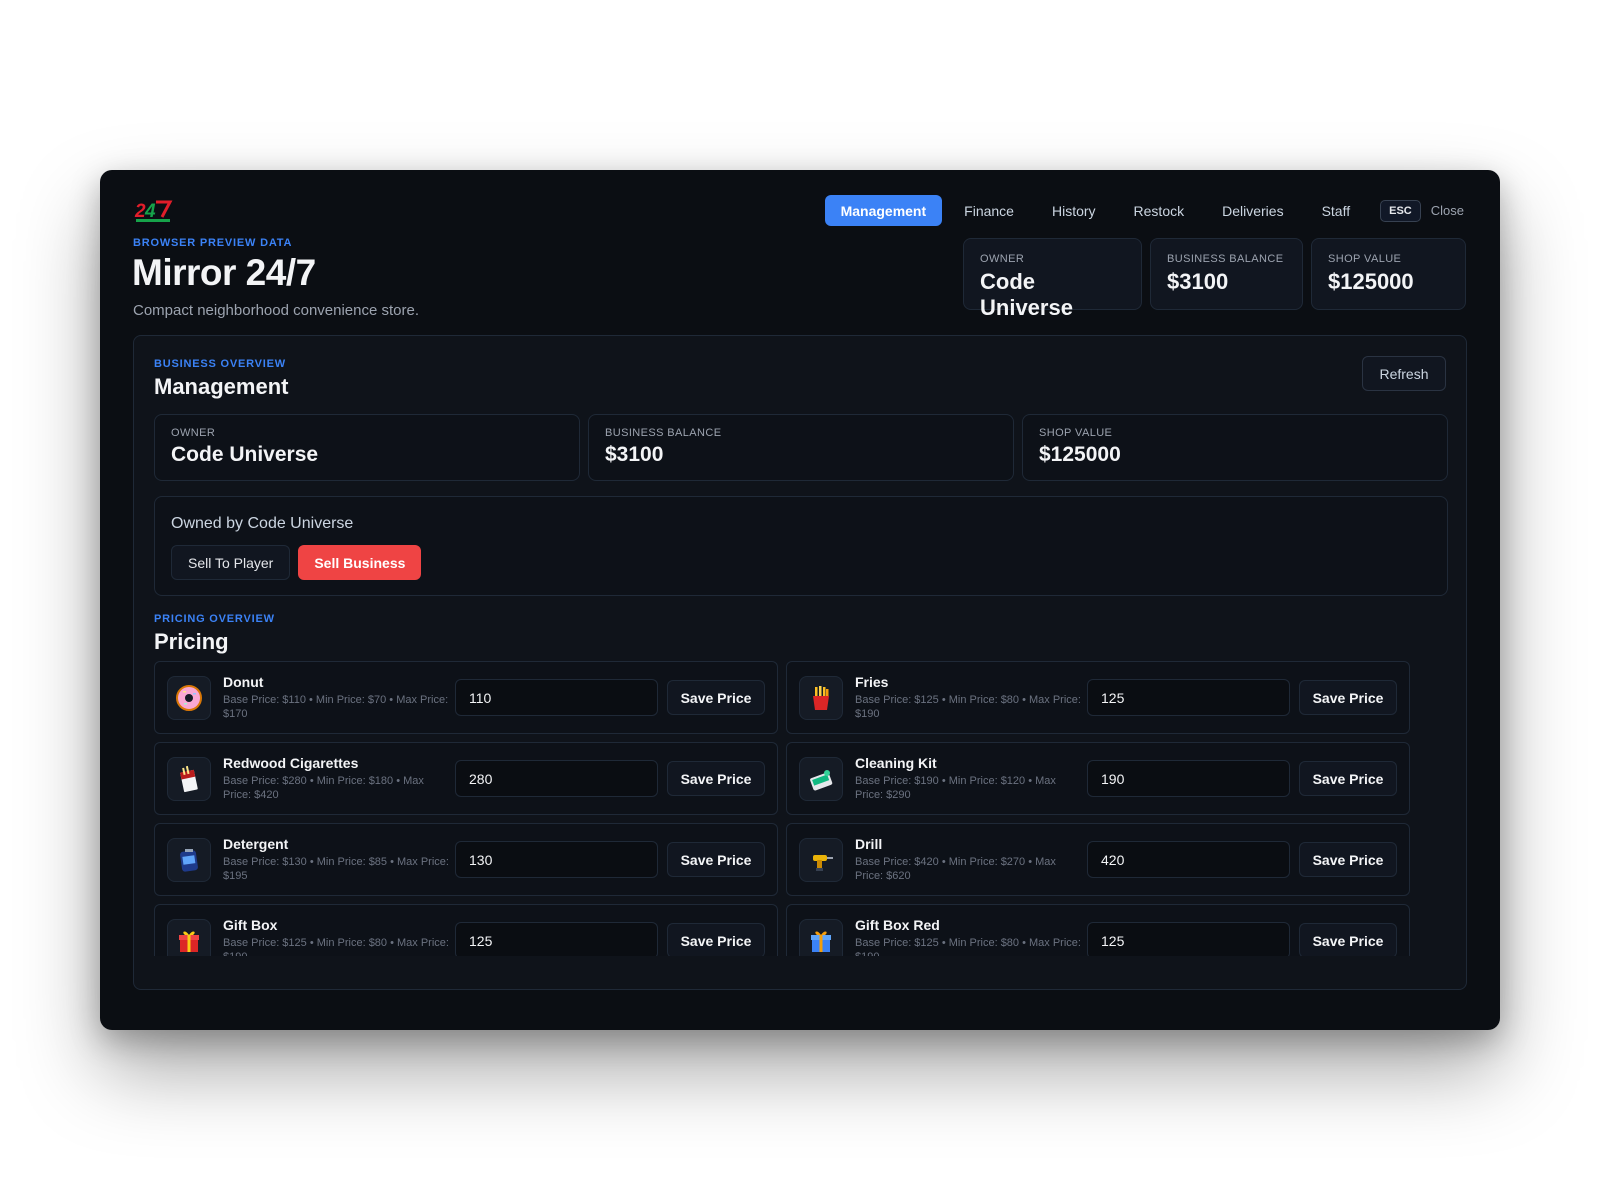 The image size is (1600, 1200). I want to click on balance-card: BUSINESS BALANCE $3100, so click(801, 447).